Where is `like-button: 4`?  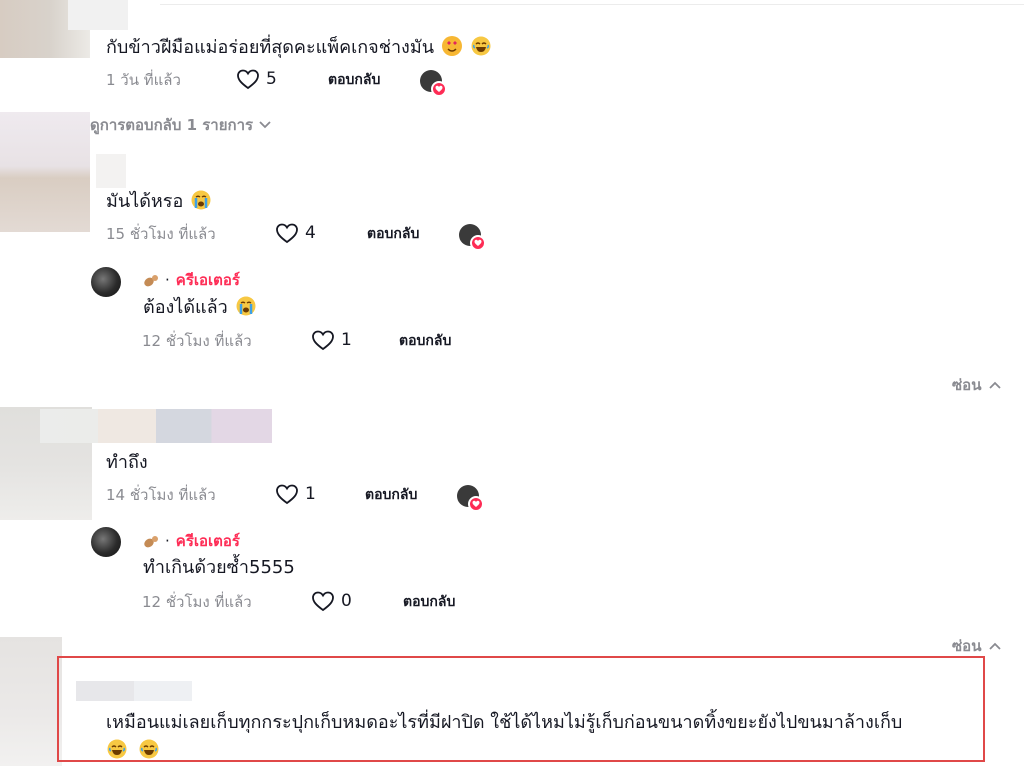
like-button: 4 is located at coordinates (295, 233).